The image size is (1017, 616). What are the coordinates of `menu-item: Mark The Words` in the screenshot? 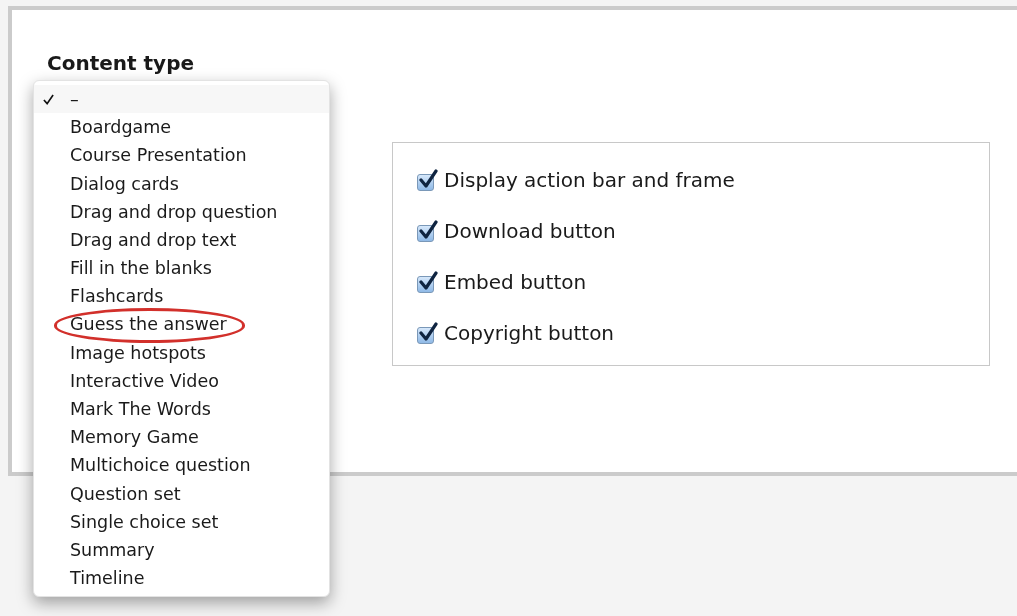 It's located at (181, 409).